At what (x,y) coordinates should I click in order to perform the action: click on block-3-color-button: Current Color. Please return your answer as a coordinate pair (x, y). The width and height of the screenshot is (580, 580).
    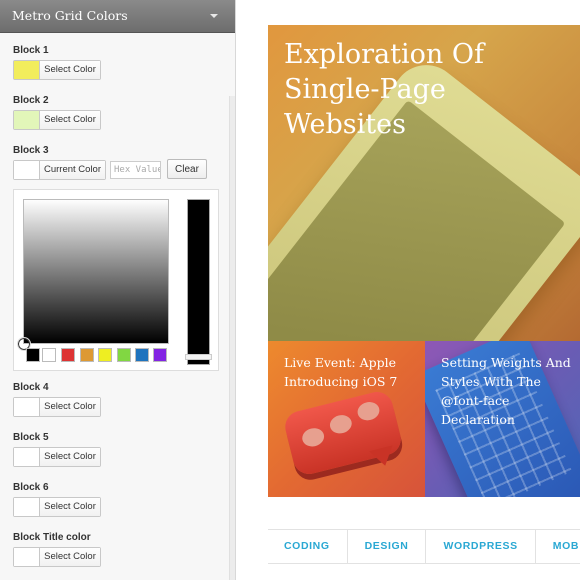
    Looking at the image, I should click on (59, 170).